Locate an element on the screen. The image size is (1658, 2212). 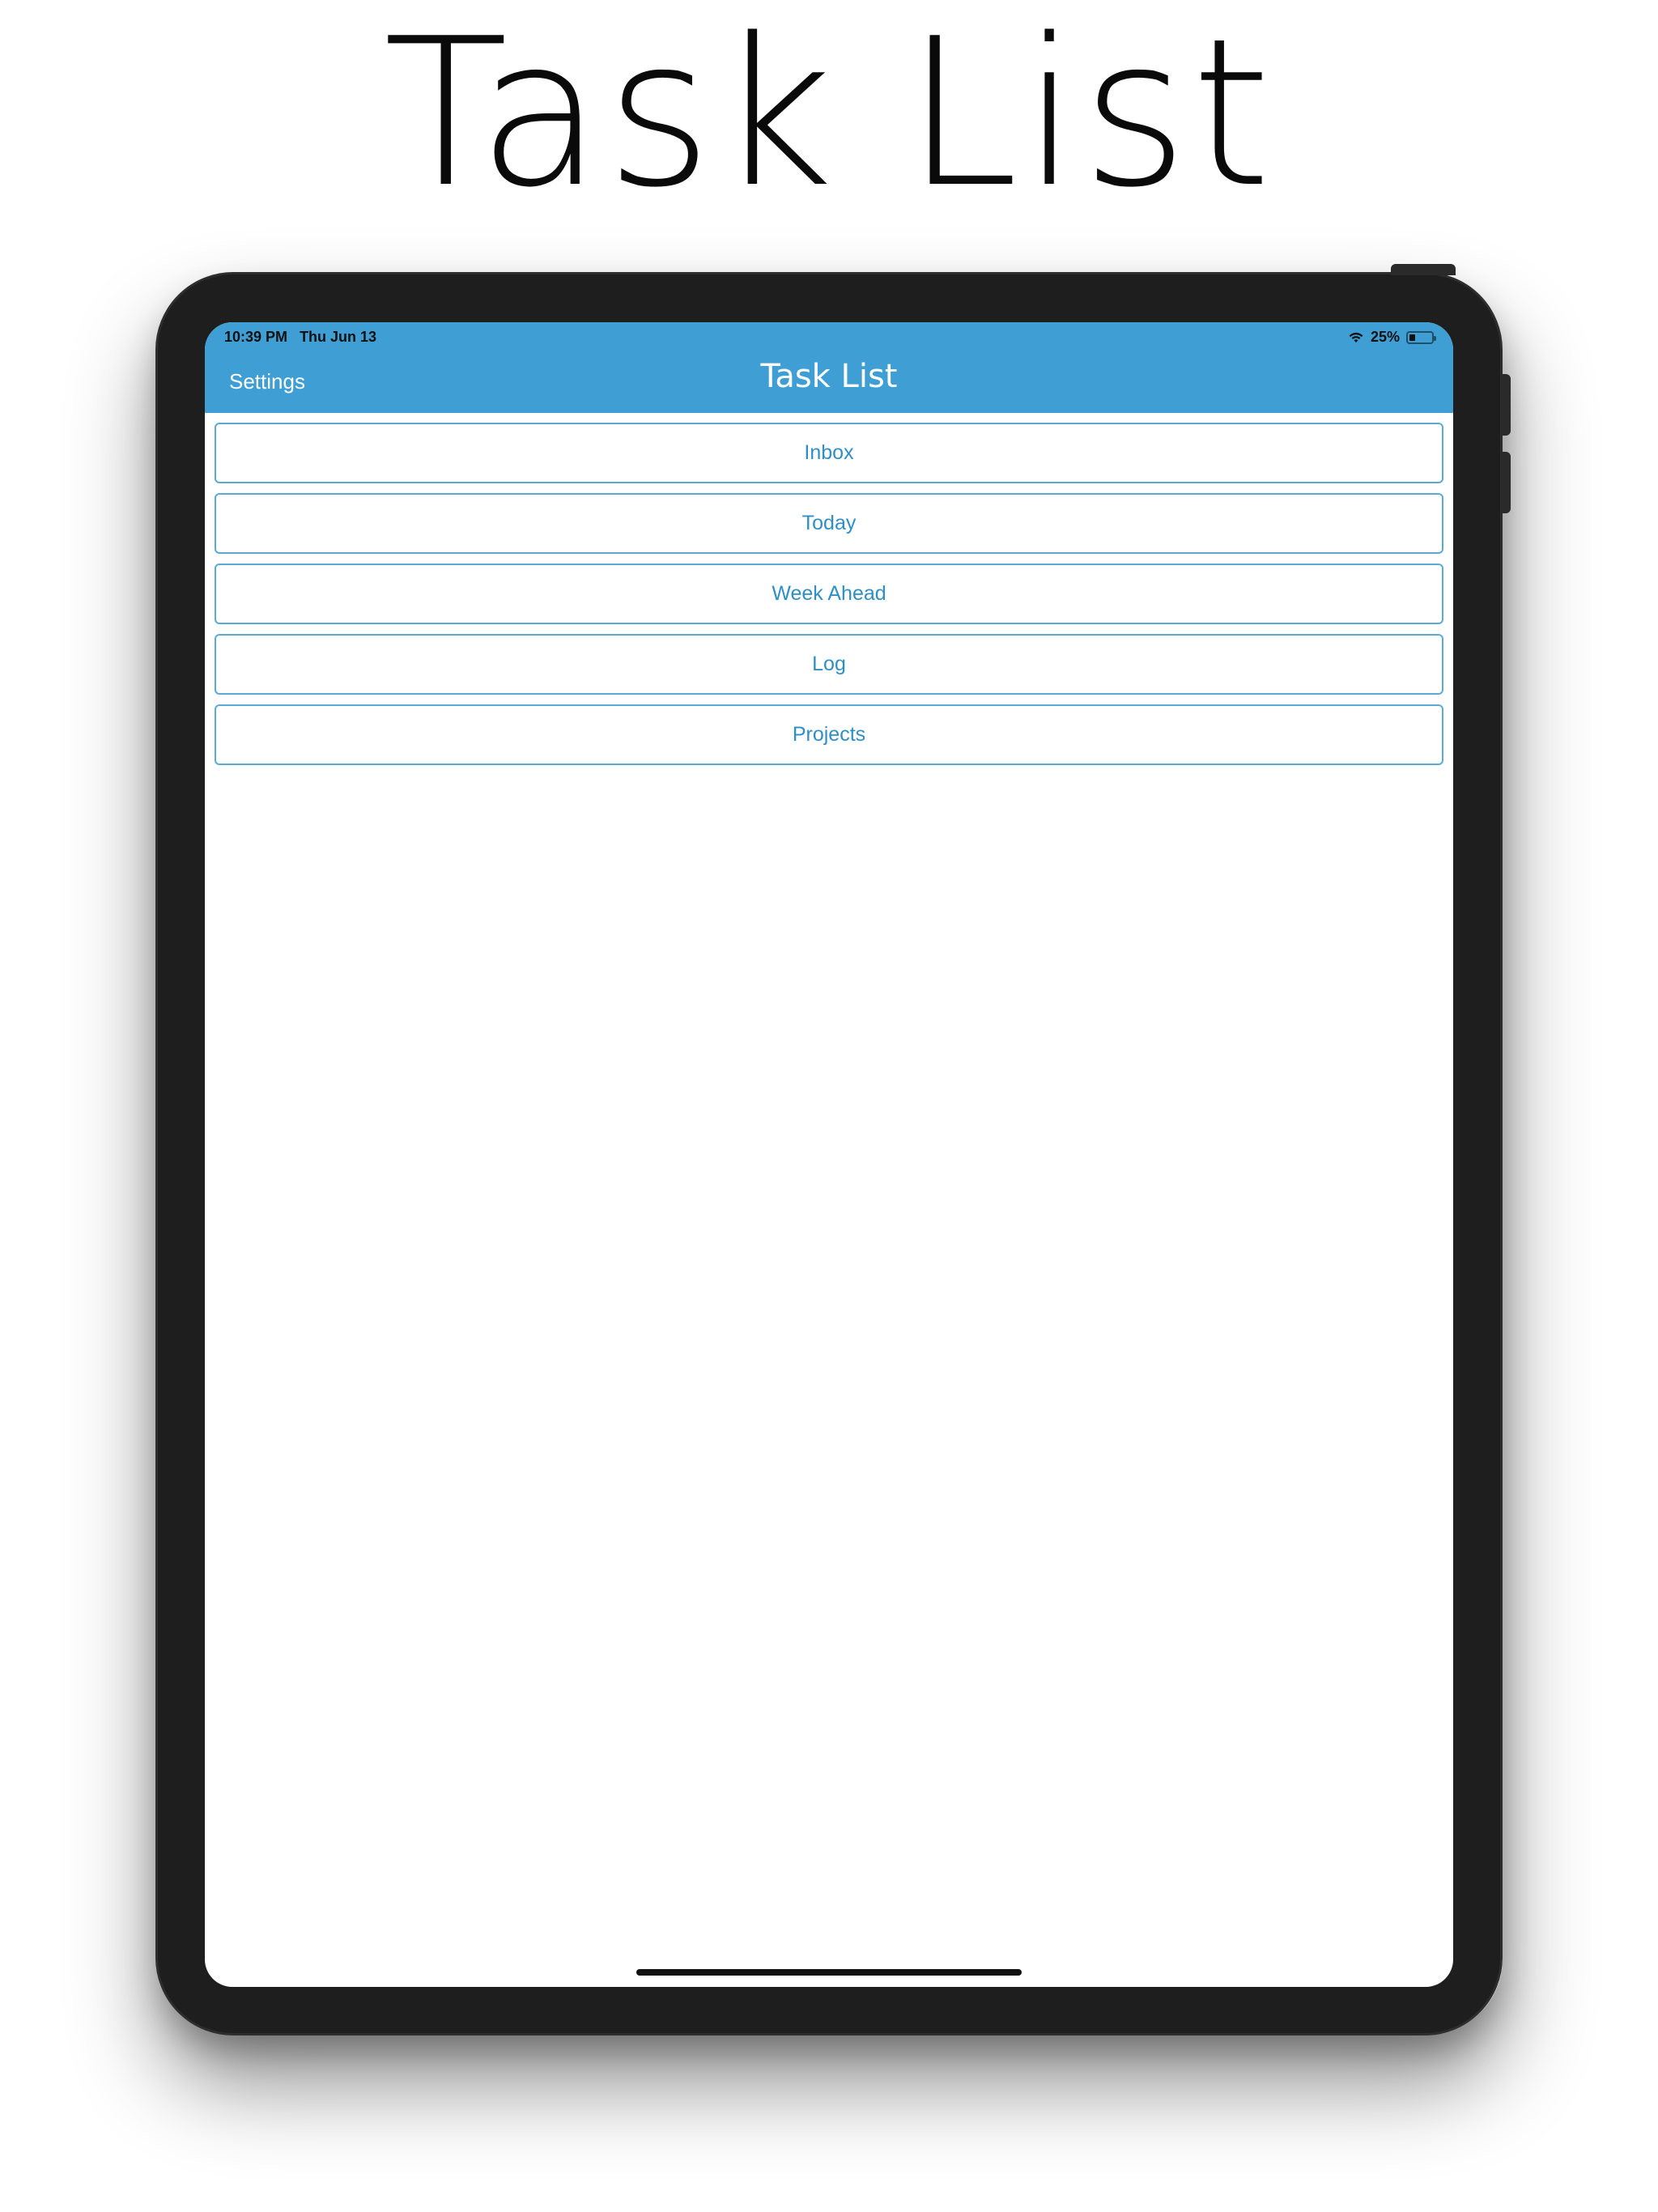
status-date: Thu Jun 13 is located at coordinates (338, 337).